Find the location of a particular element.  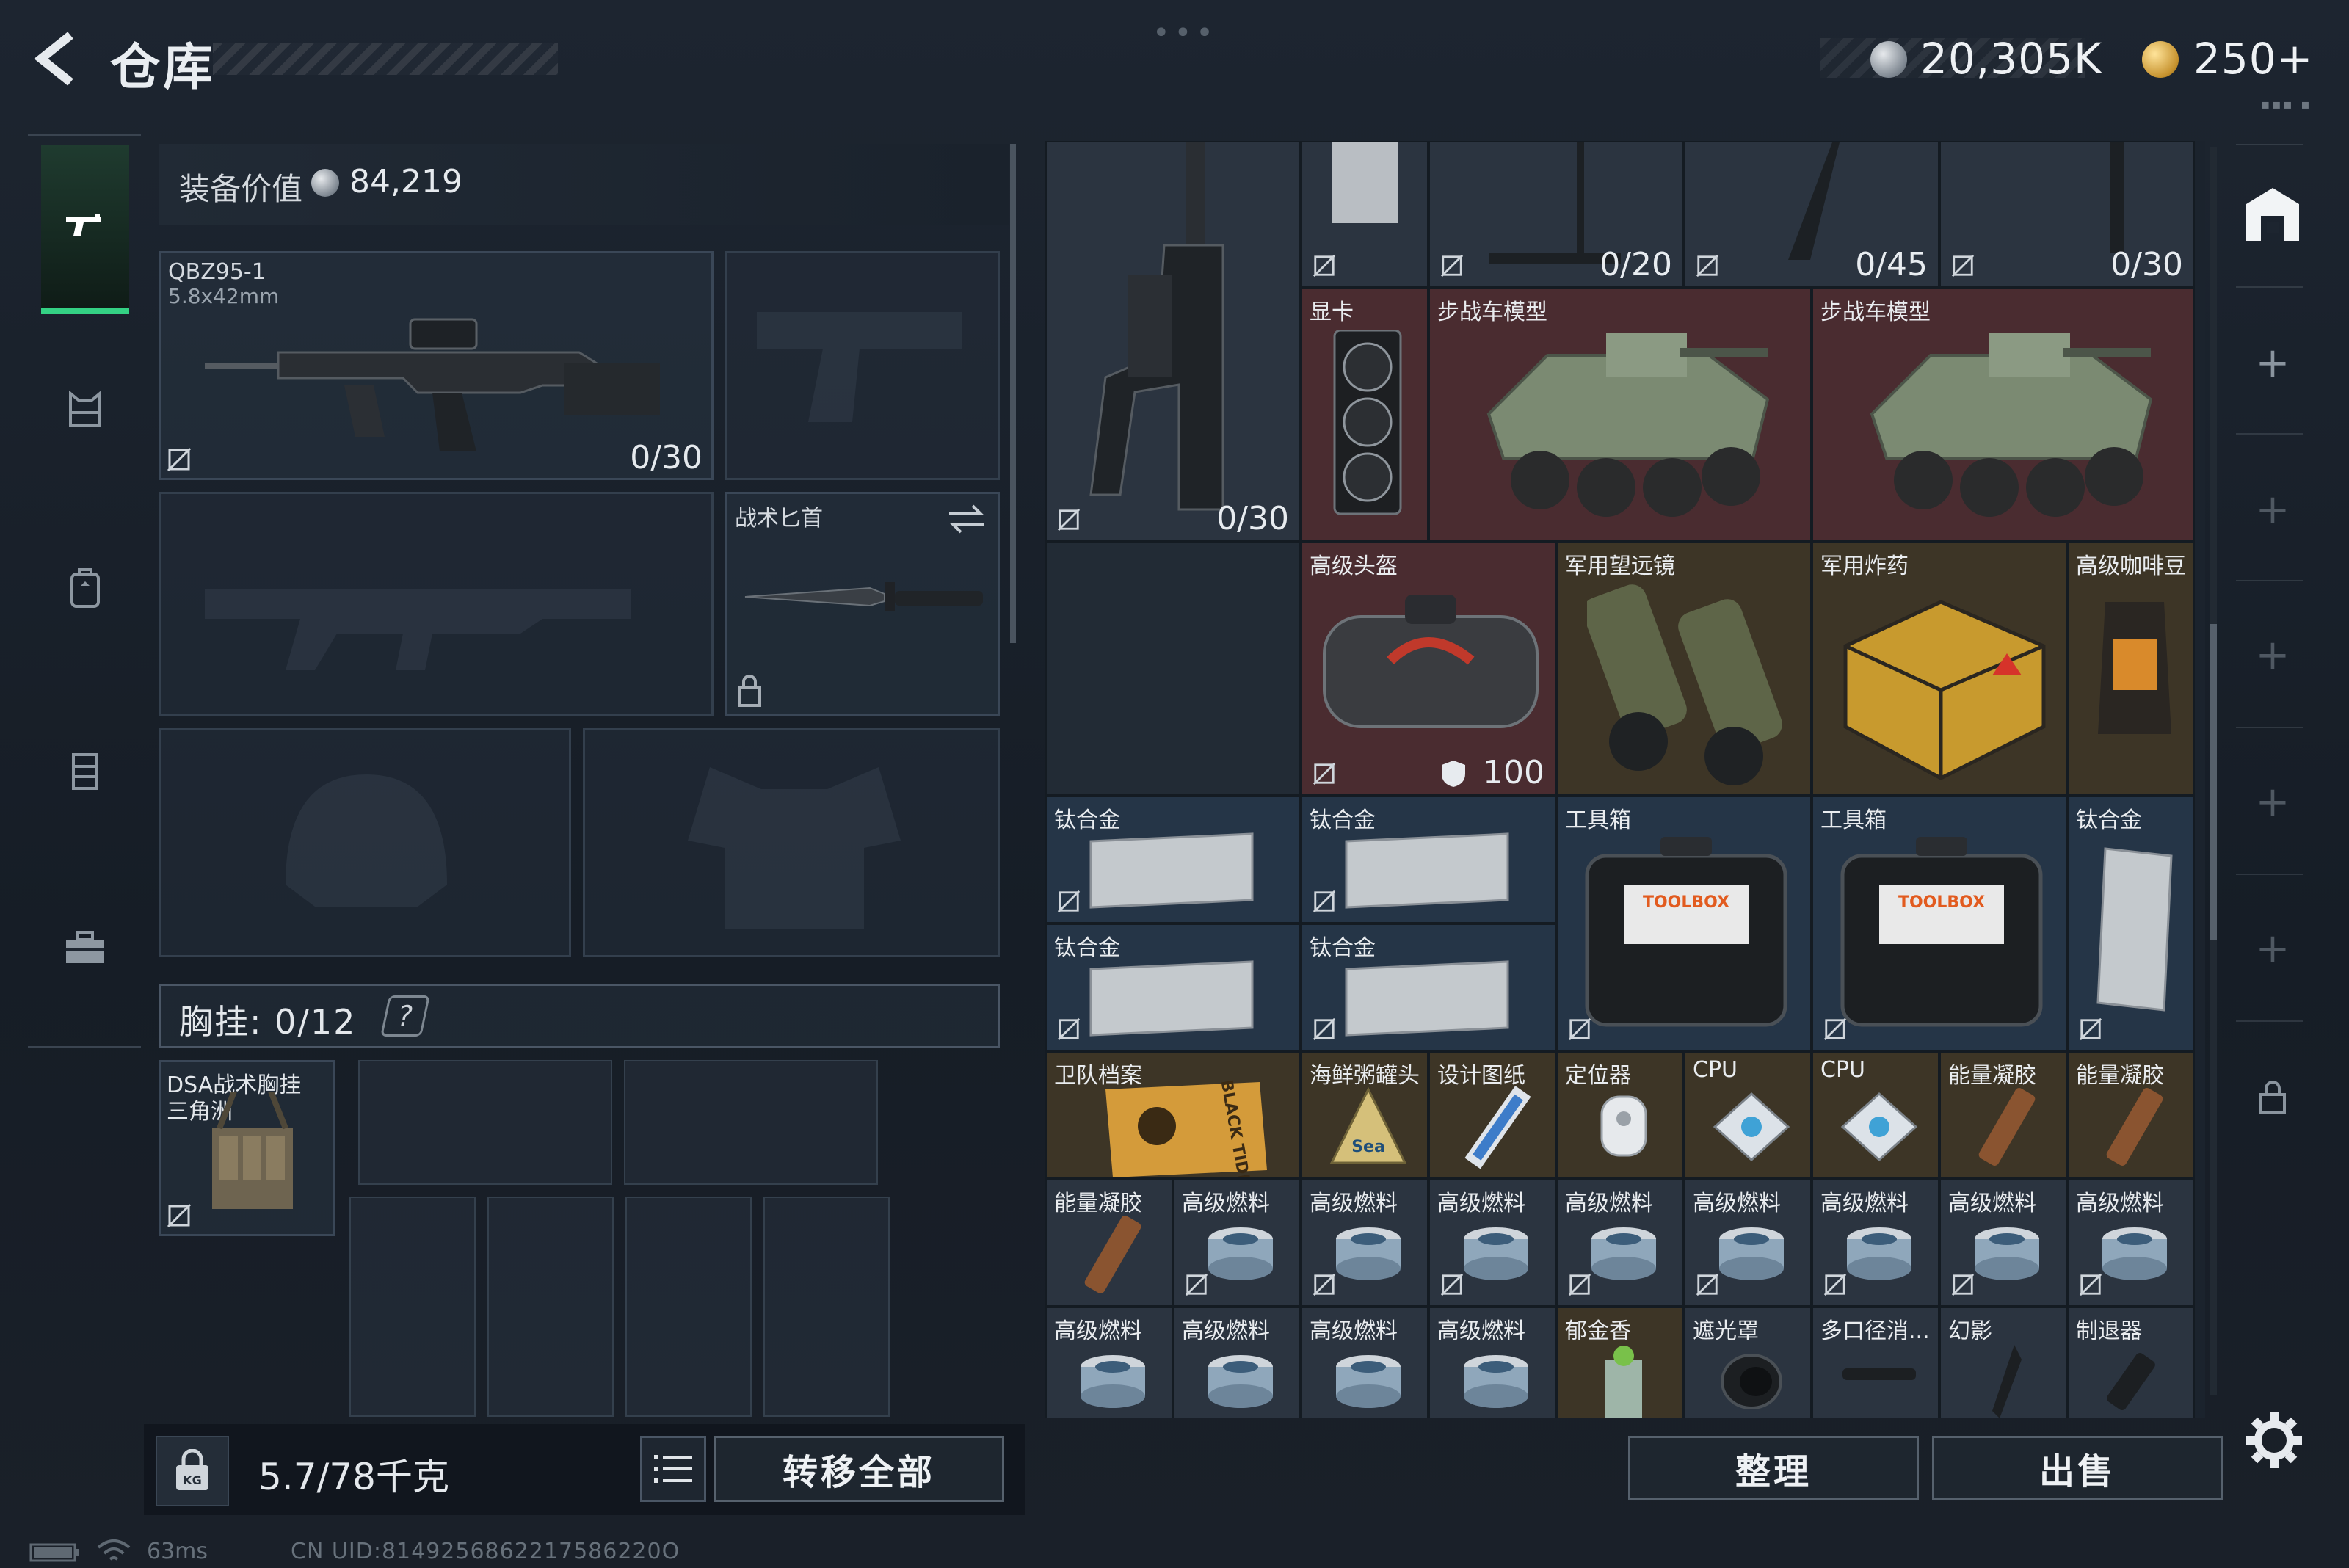

storage-item-stock-c: 0/30 is located at coordinates (2067, 214).